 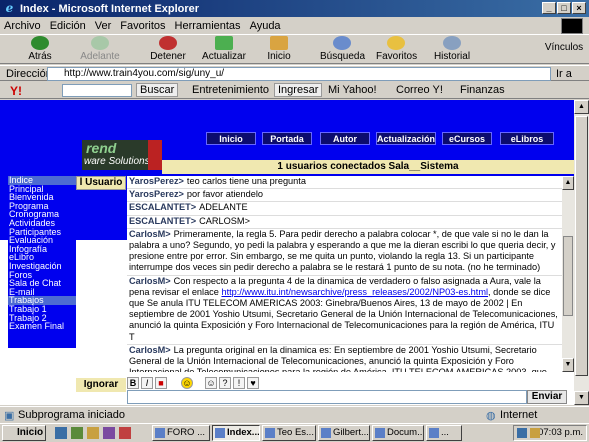 I want to click on stop-button: Detener, so click(x=168, y=49).